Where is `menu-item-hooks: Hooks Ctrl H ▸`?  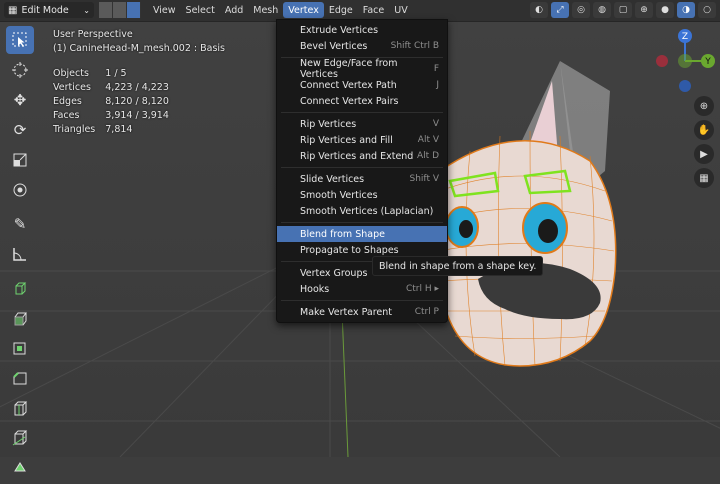 menu-item-hooks: Hooks Ctrl H ▸ is located at coordinates (362, 289).